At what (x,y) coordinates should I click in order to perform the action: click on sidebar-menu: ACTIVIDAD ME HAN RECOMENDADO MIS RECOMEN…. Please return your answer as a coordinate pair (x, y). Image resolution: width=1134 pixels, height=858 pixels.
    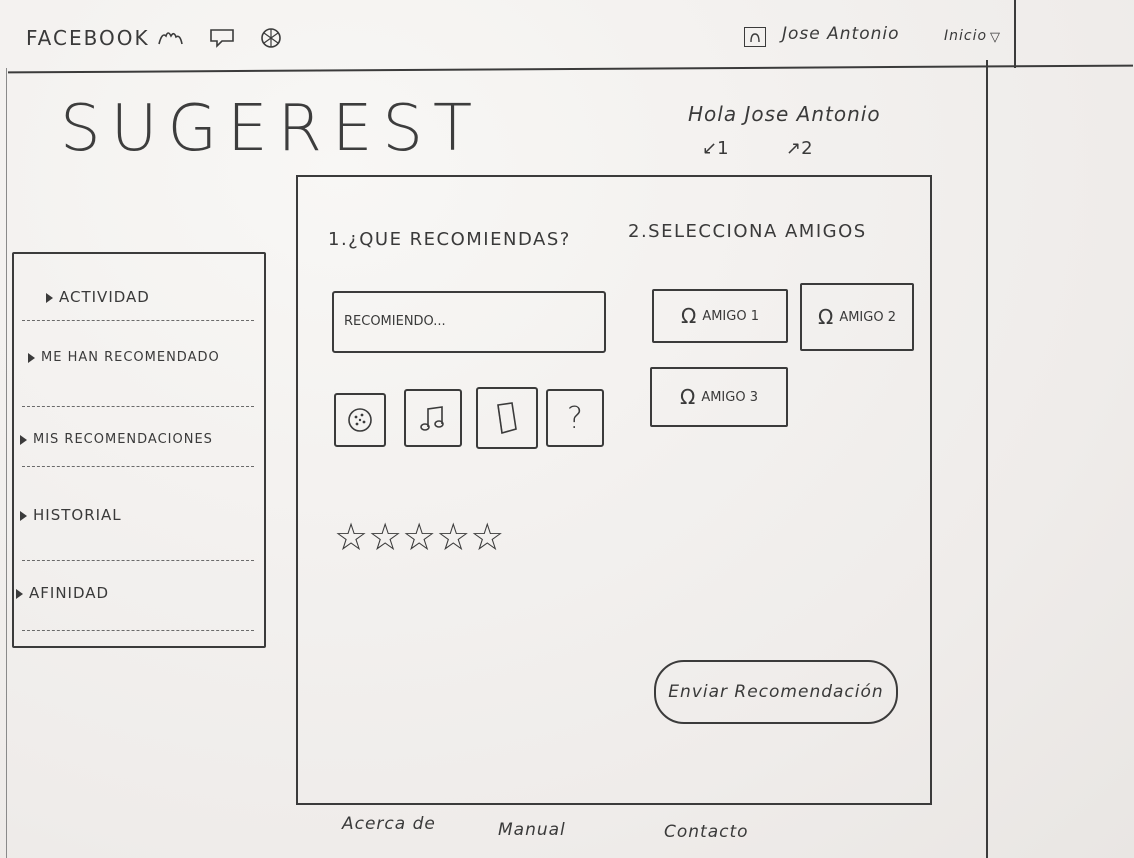
    Looking at the image, I should click on (139, 450).